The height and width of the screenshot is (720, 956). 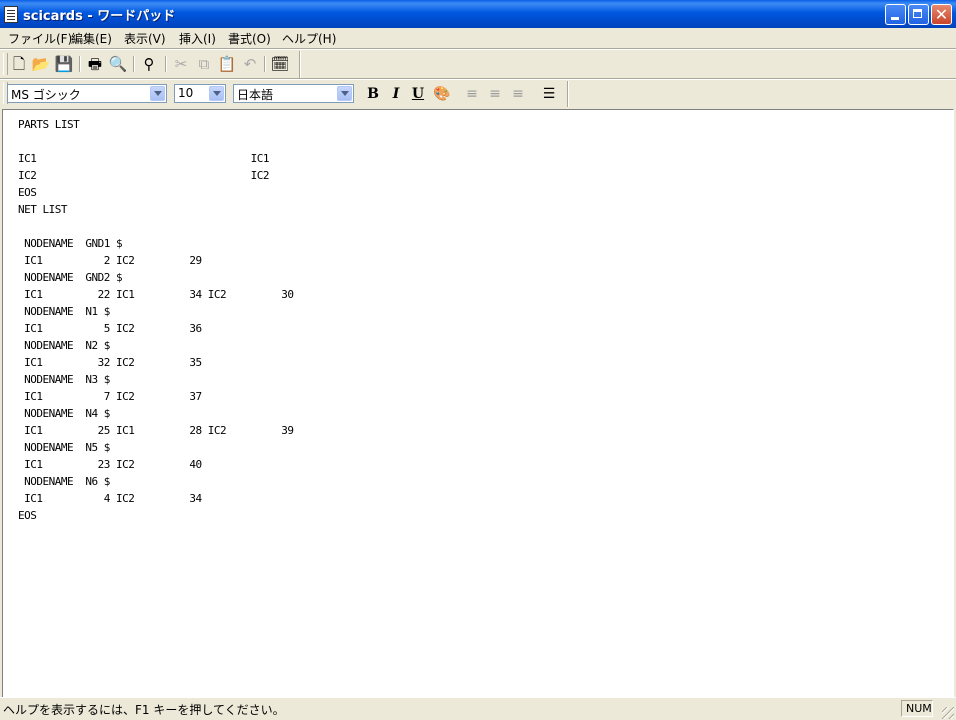 I want to click on cut-icon: ✂, so click(x=181, y=64).